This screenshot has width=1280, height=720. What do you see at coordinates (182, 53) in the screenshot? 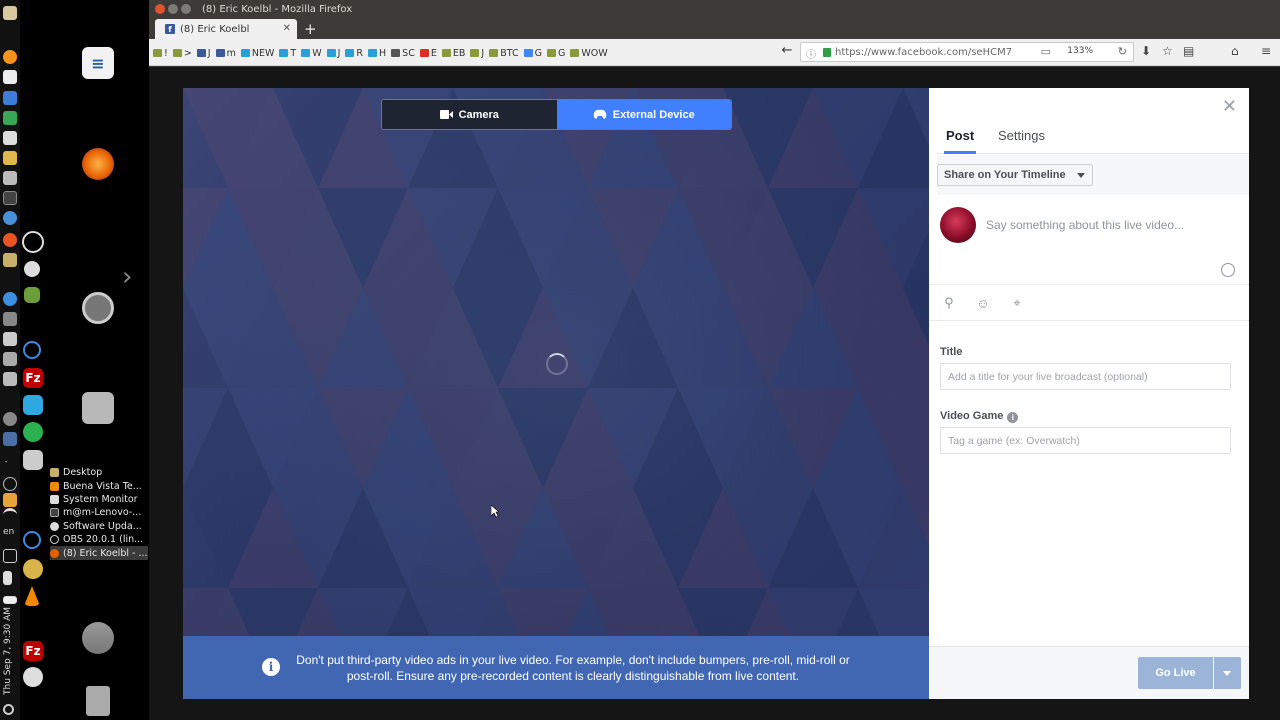
I see `bookmark-item: >` at bounding box center [182, 53].